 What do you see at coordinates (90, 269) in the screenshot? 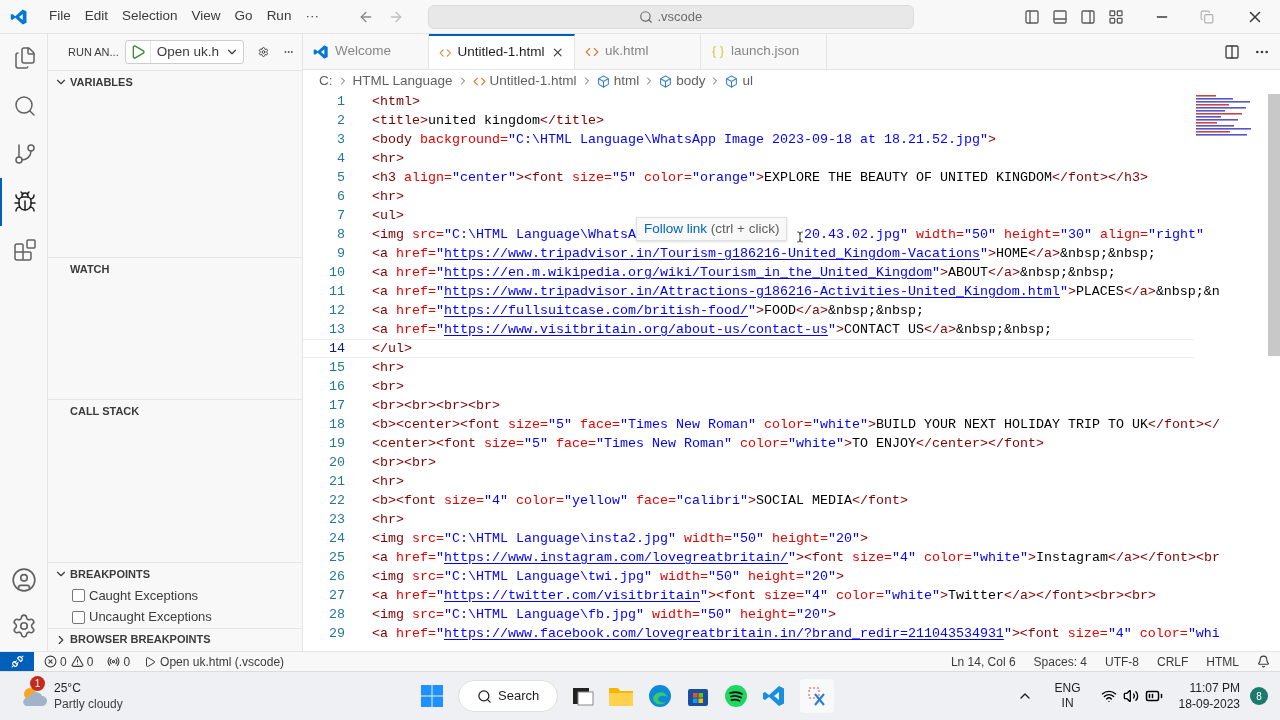
I see `section-header: WATCH` at bounding box center [90, 269].